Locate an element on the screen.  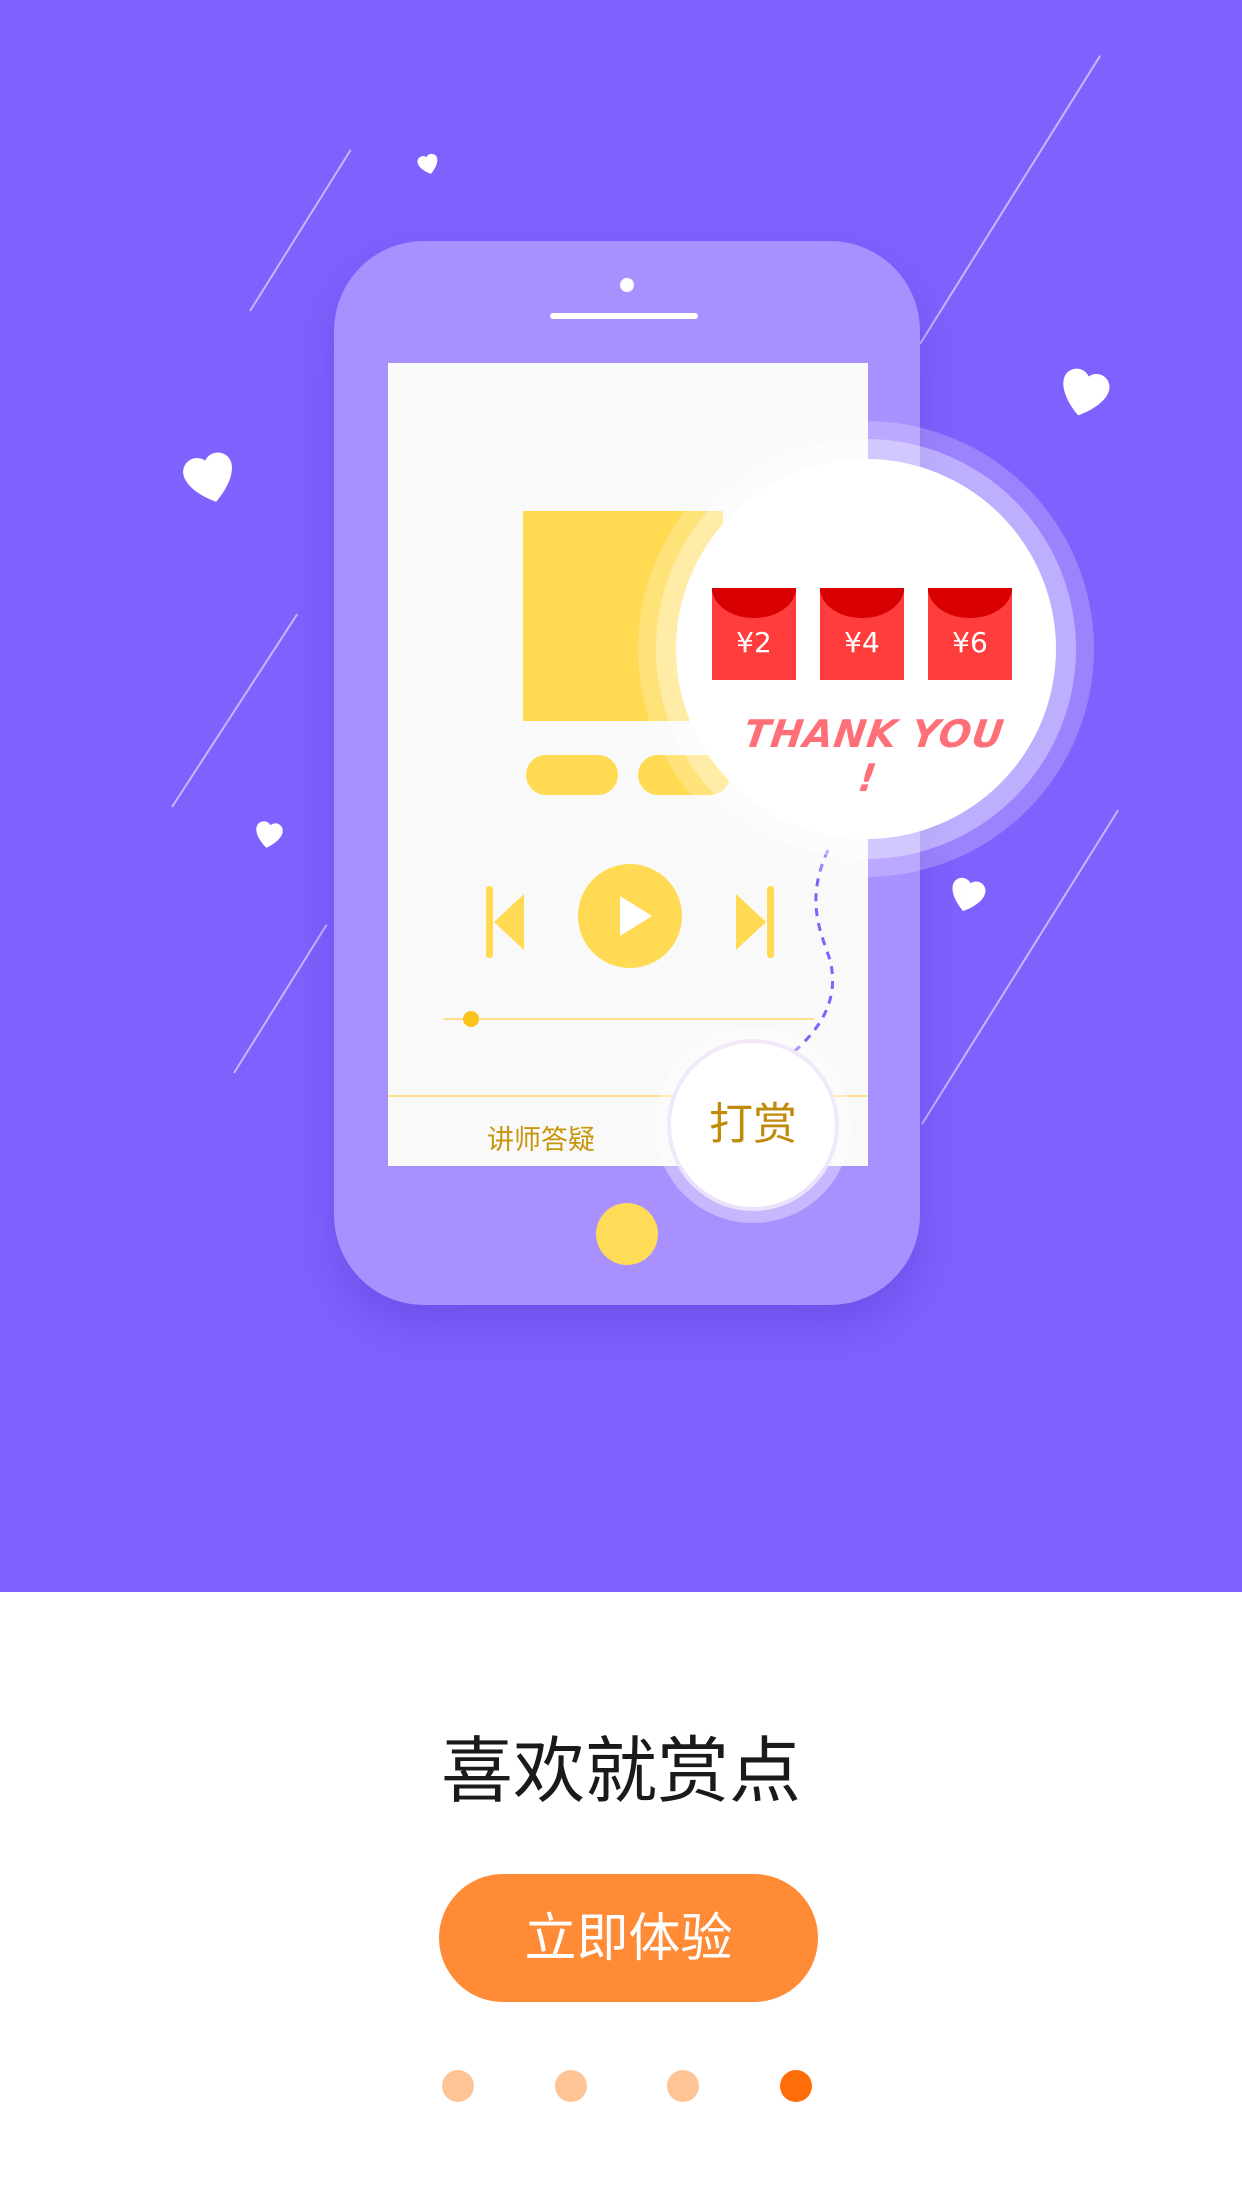
page-indicator-dot-active is located at coordinates (796, 2086).